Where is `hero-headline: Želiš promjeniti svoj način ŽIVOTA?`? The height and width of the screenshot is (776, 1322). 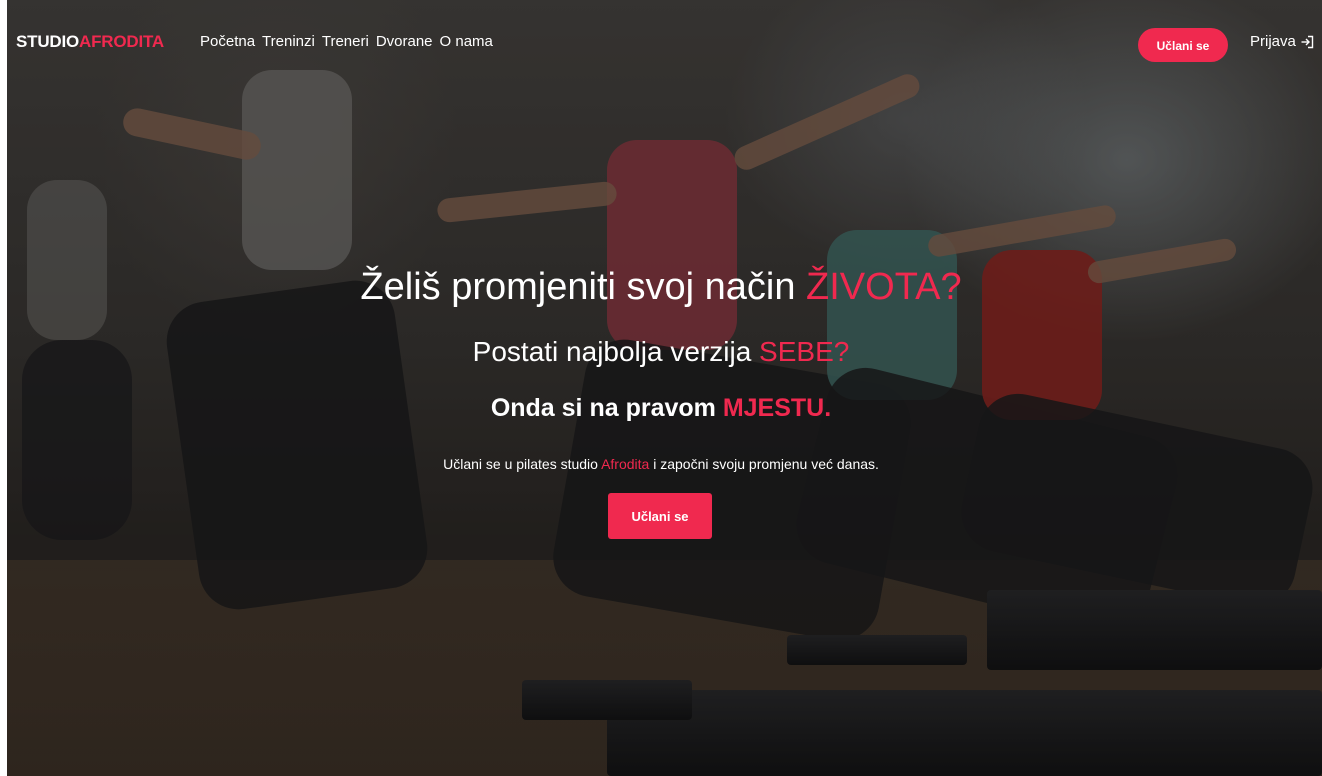 hero-headline: Želiš promjeniti svoj način ŽIVOTA? is located at coordinates (661, 287).